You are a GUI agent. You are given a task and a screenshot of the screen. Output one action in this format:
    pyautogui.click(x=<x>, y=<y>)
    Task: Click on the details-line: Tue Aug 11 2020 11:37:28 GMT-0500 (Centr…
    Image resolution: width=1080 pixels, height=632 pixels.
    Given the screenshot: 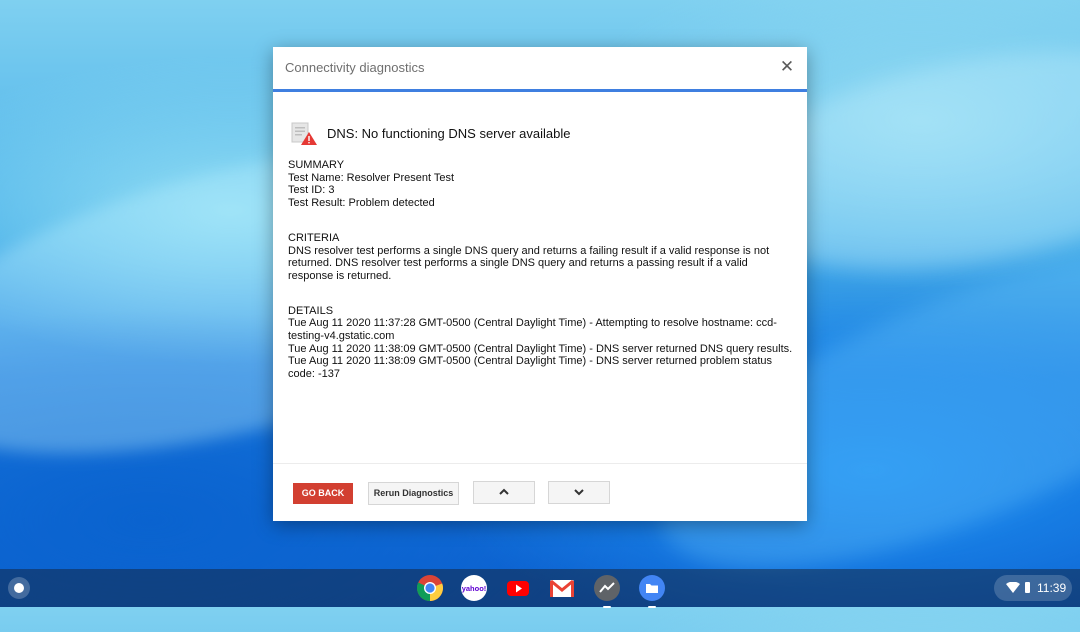 What is the action you would take?
    pyautogui.click(x=532, y=330)
    